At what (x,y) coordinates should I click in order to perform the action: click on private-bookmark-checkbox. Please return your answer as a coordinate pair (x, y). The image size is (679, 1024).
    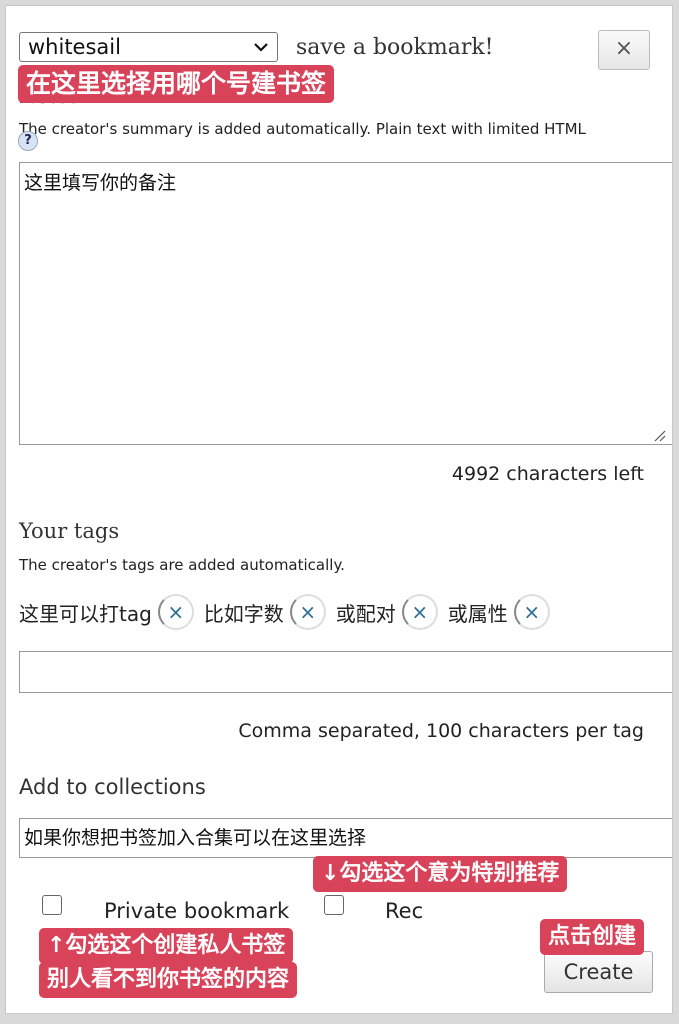
    Looking at the image, I should click on (52, 905).